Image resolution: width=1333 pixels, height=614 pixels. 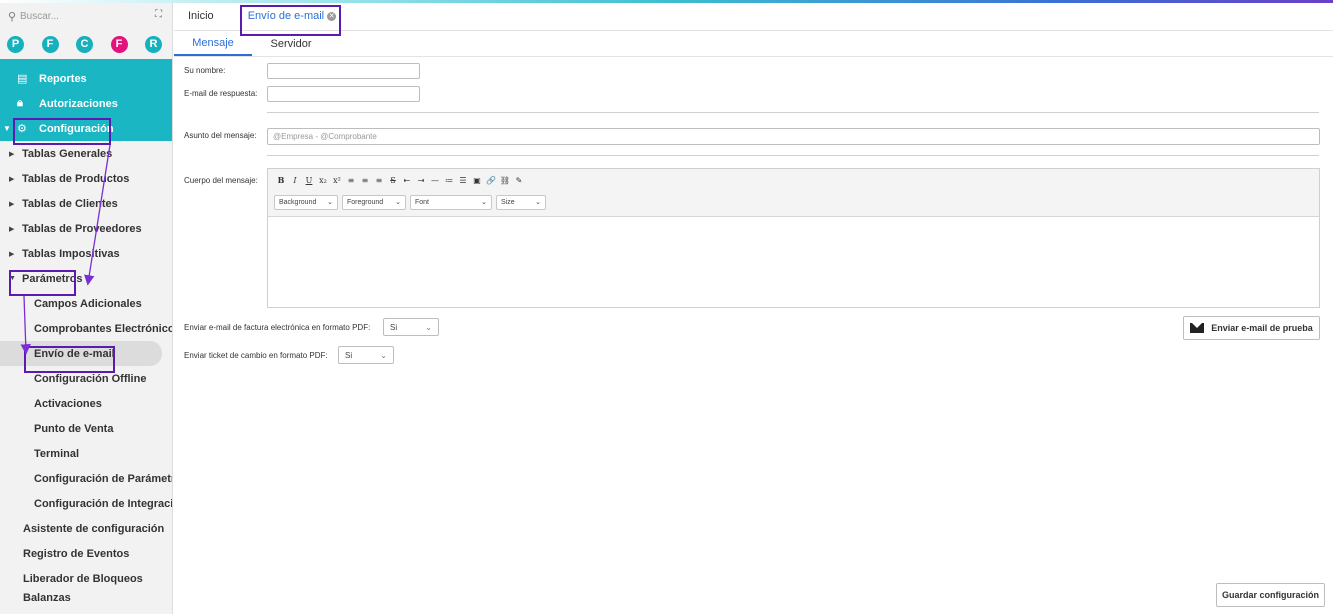 I want to click on gears-icon: ⚙, so click(x=22, y=129).